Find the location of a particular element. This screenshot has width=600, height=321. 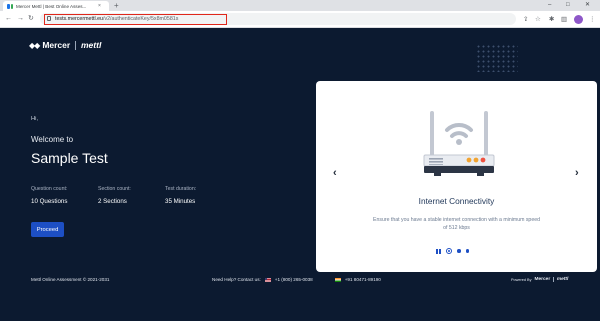

maximize-button: □ is located at coordinates (568, 5).